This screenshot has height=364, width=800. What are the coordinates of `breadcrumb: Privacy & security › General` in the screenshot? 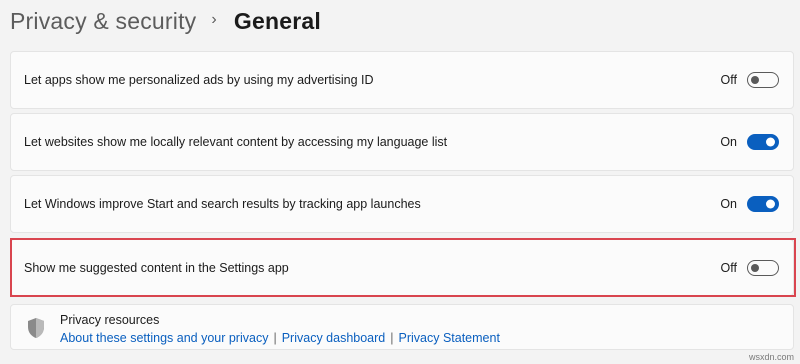 It's located at (165, 21).